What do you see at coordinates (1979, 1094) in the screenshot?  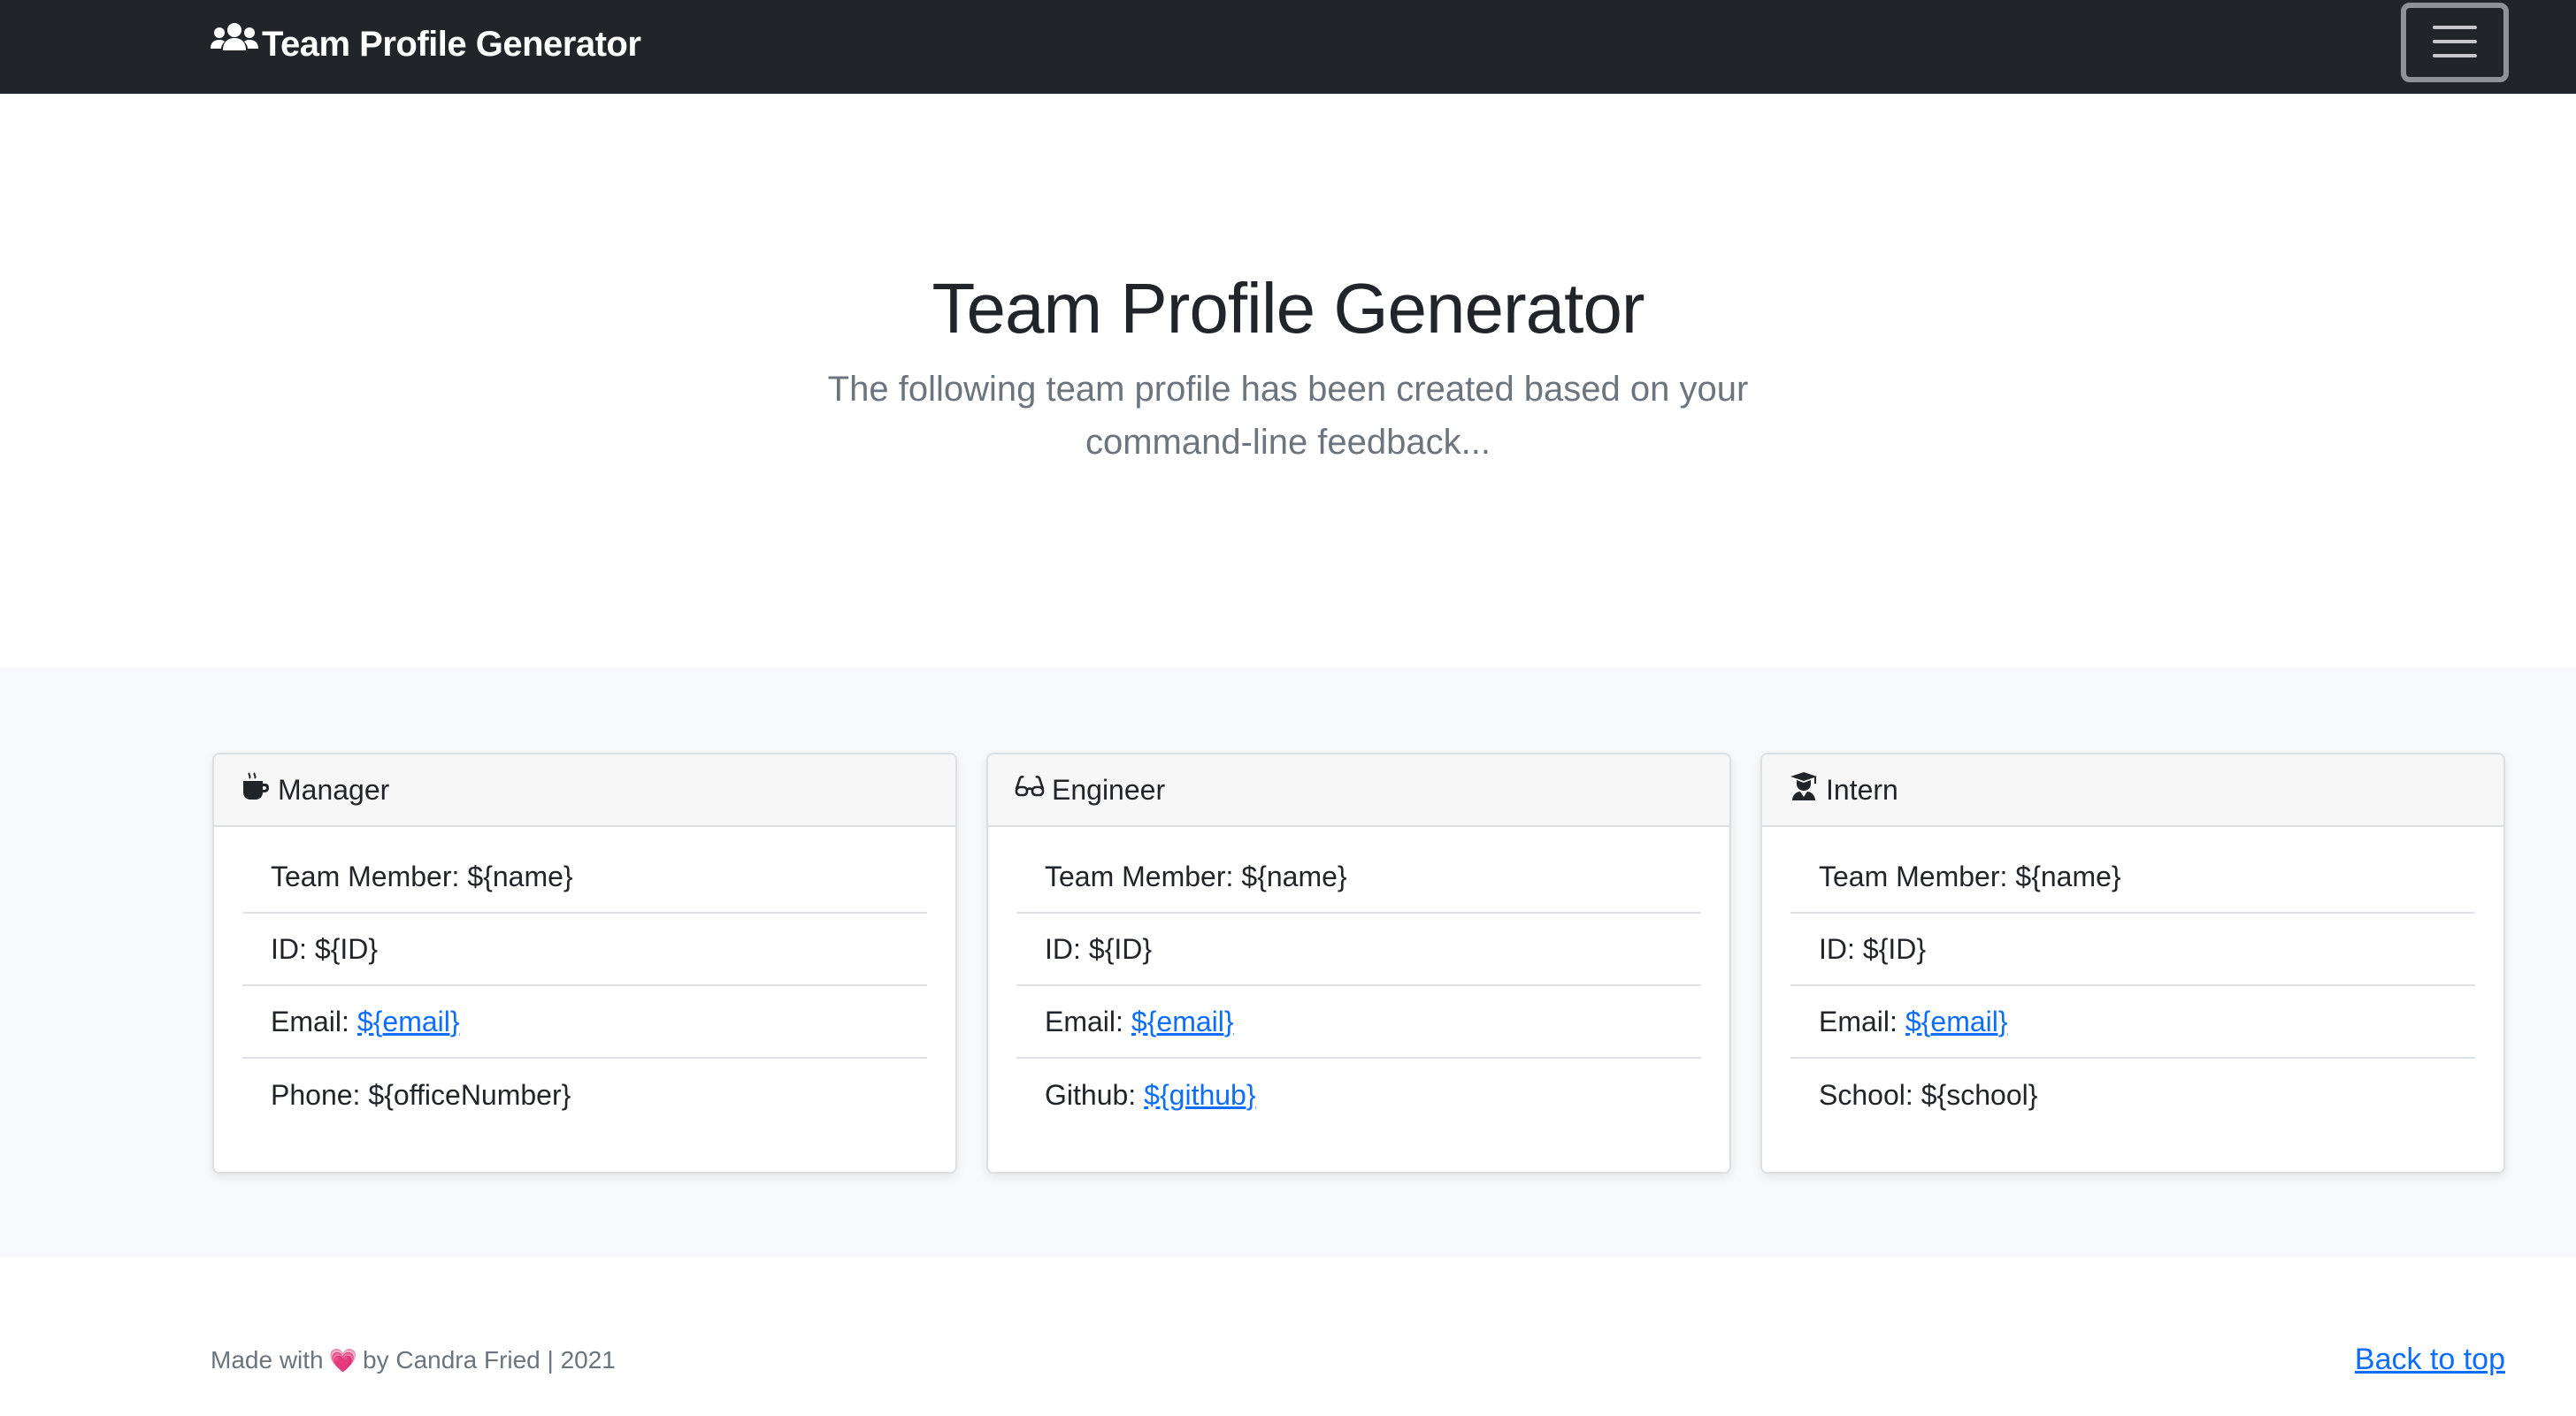 I see `item-value: ${school}` at bounding box center [1979, 1094].